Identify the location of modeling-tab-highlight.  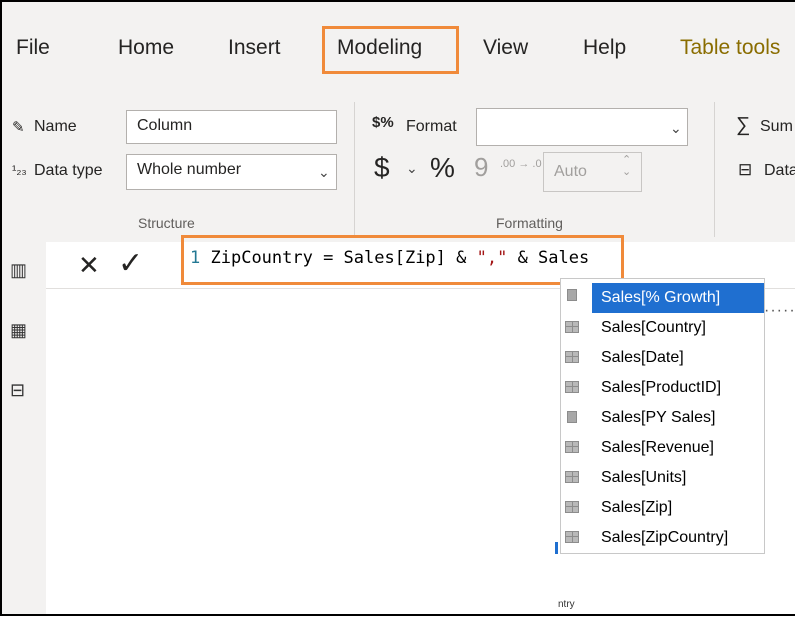
(390, 50).